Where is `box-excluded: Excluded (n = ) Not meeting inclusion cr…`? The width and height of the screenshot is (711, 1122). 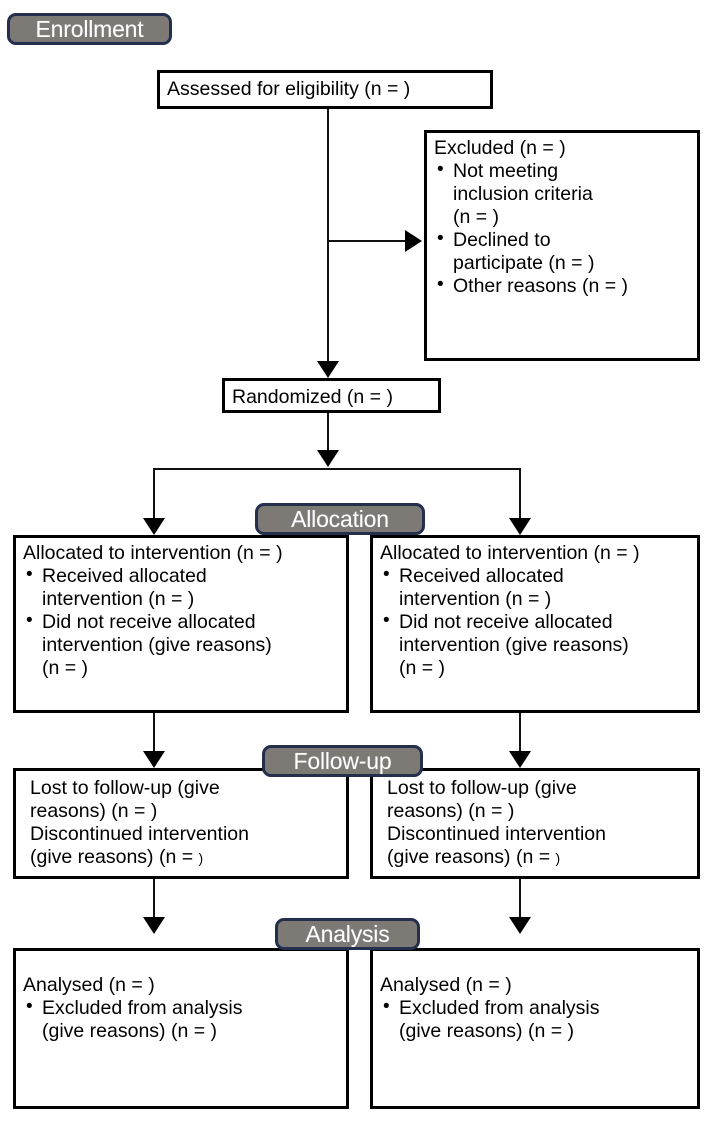 box-excluded: Excluded (n = ) Not meeting inclusion cr… is located at coordinates (562, 245).